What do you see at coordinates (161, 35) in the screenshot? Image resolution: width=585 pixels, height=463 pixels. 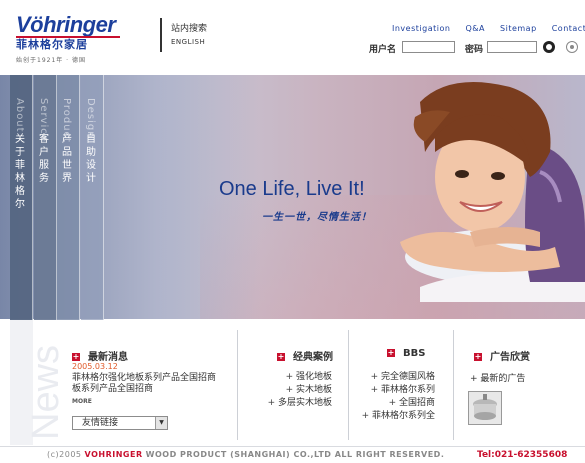 I see `header-divider` at bounding box center [161, 35].